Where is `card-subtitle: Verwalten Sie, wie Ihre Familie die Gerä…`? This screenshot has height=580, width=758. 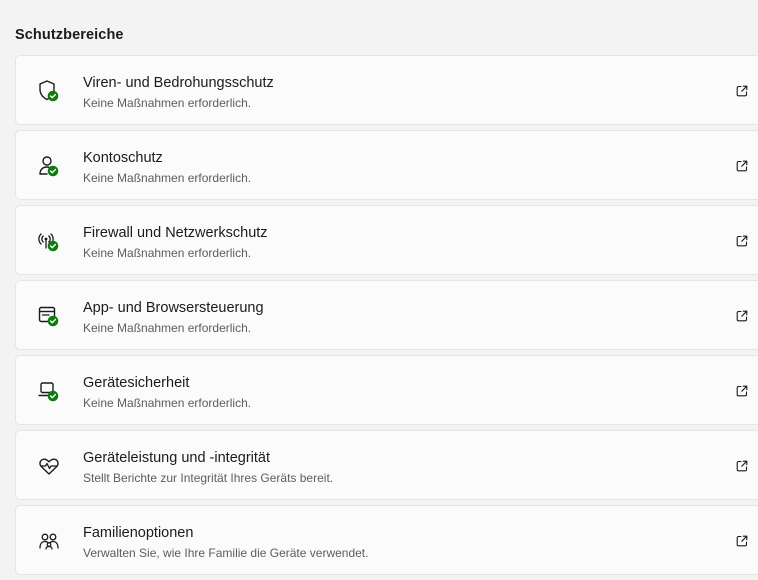 card-subtitle: Verwalten Sie, wie Ihre Familie die Gerä… is located at coordinates (226, 553).